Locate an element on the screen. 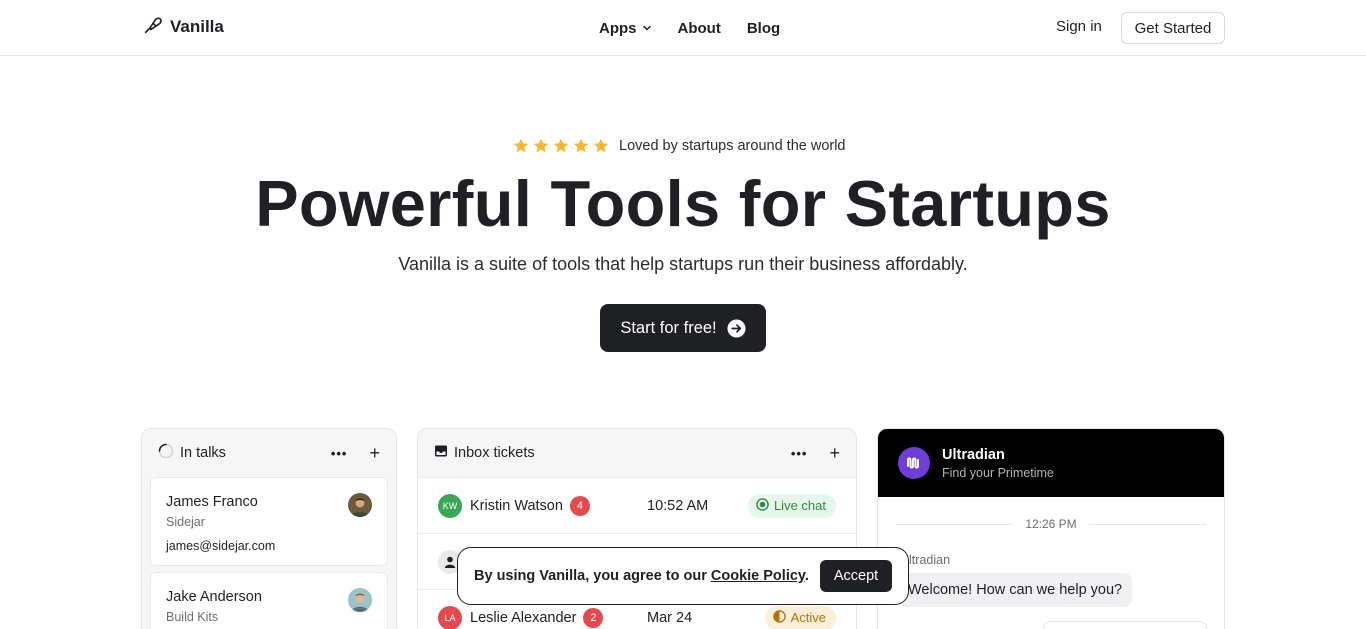 Image resolution: width=1366 pixels, height=629 pixels. half-circle-icon is located at coordinates (779, 617).